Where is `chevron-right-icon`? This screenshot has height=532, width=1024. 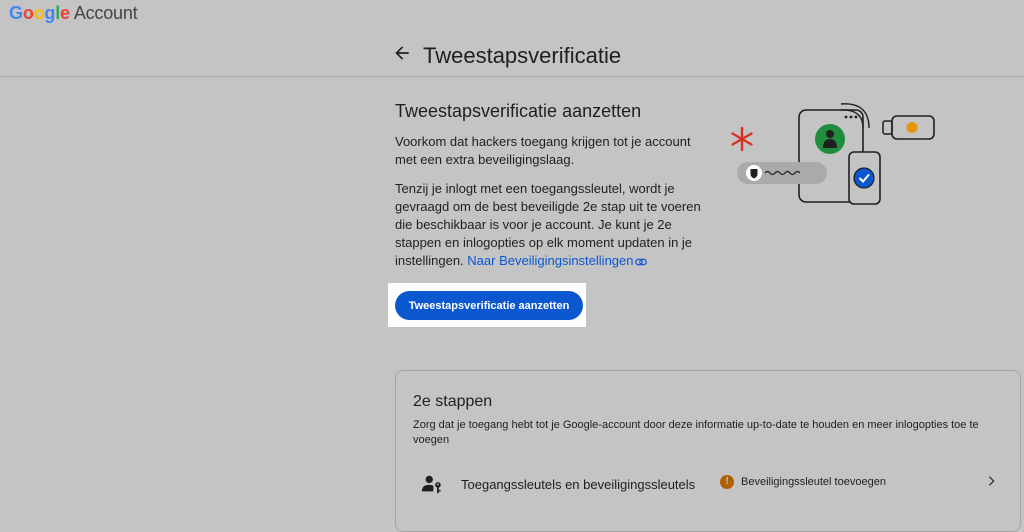 chevron-right-icon is located at coordinates (992, 481).